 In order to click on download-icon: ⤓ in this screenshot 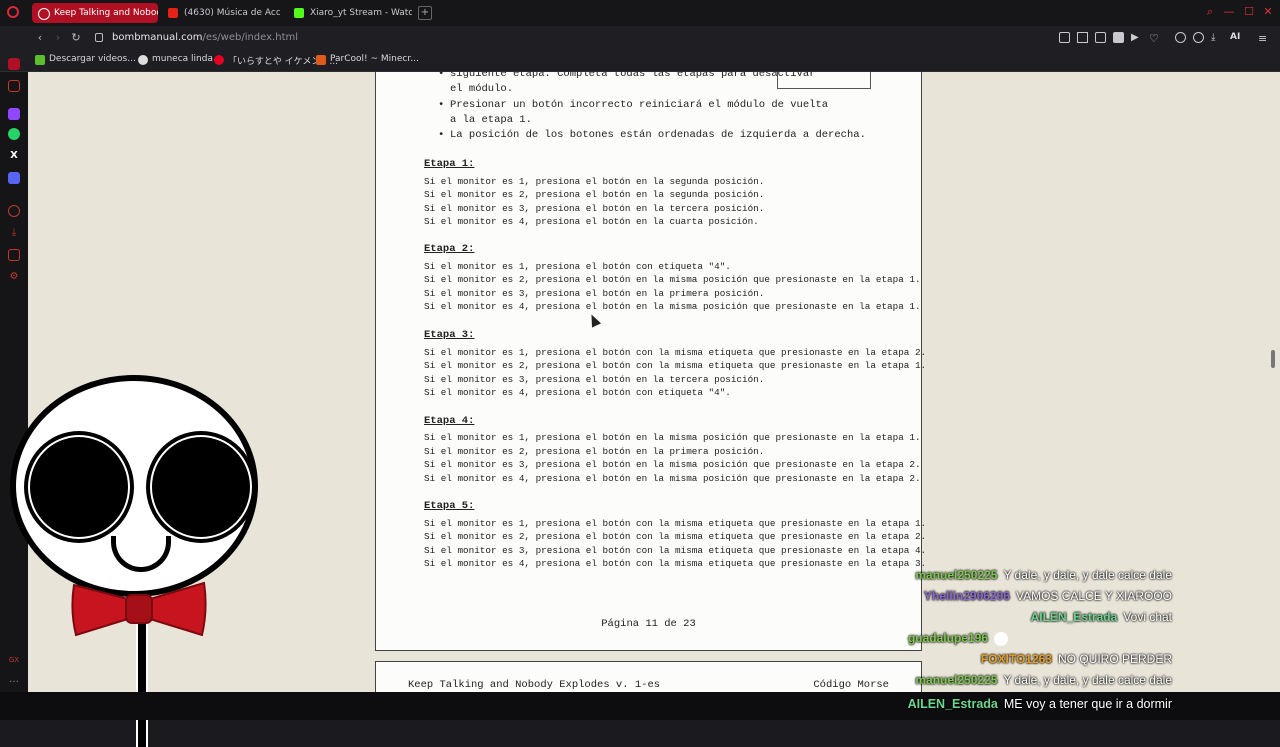, I will do `click(1216, 37)`.